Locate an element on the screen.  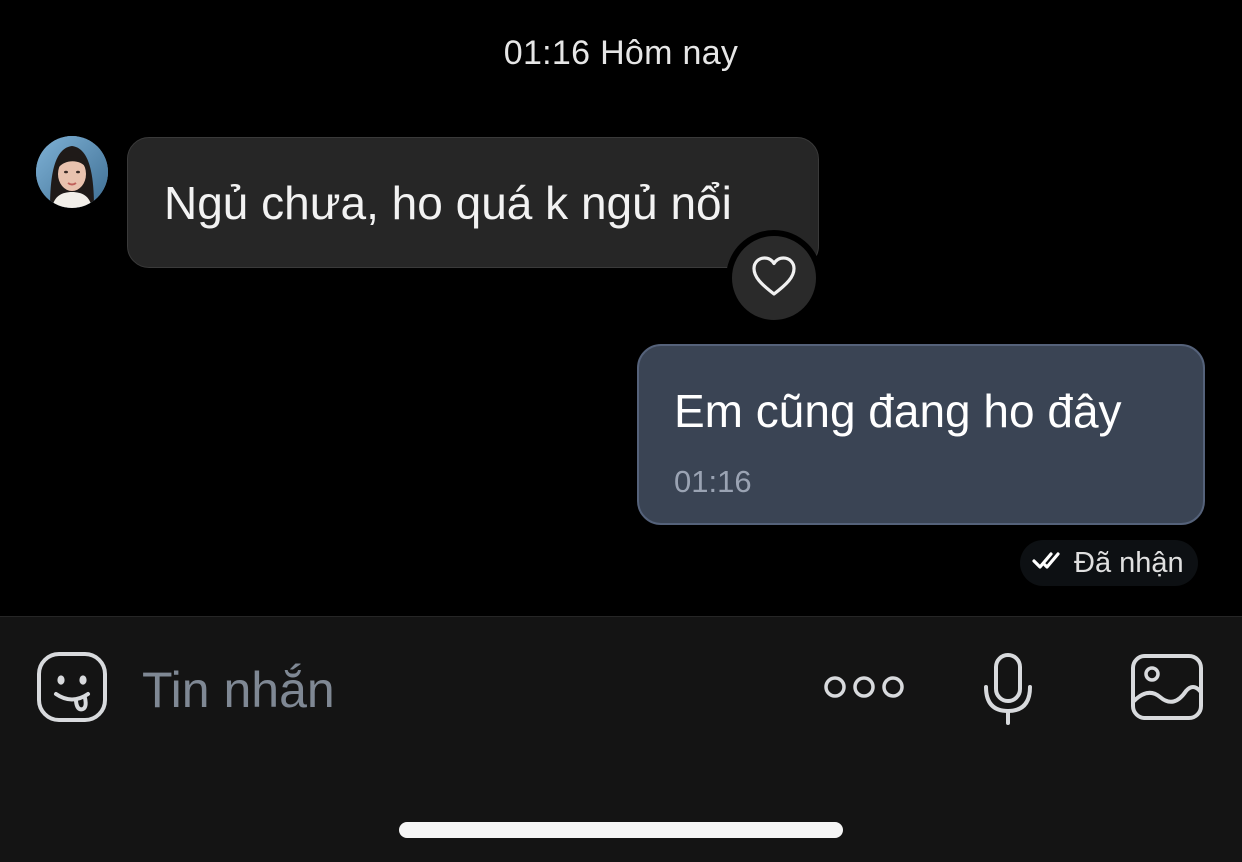
double-check-icon is located at coordinates (1049, 563).